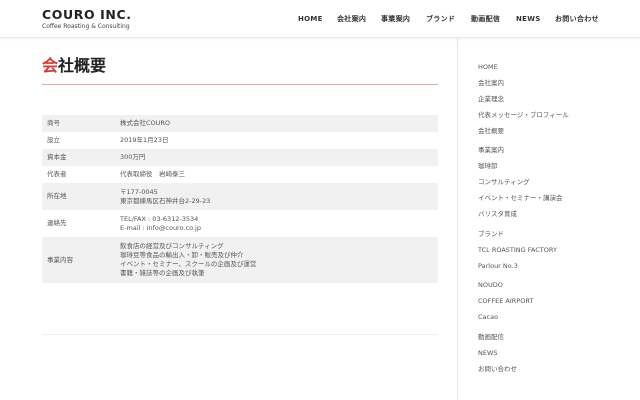  I want to click on main-nav: HOME 会社案内 事業案内 ブランド 動画配信 NEWS お問い合わせ, so click(320, 19).